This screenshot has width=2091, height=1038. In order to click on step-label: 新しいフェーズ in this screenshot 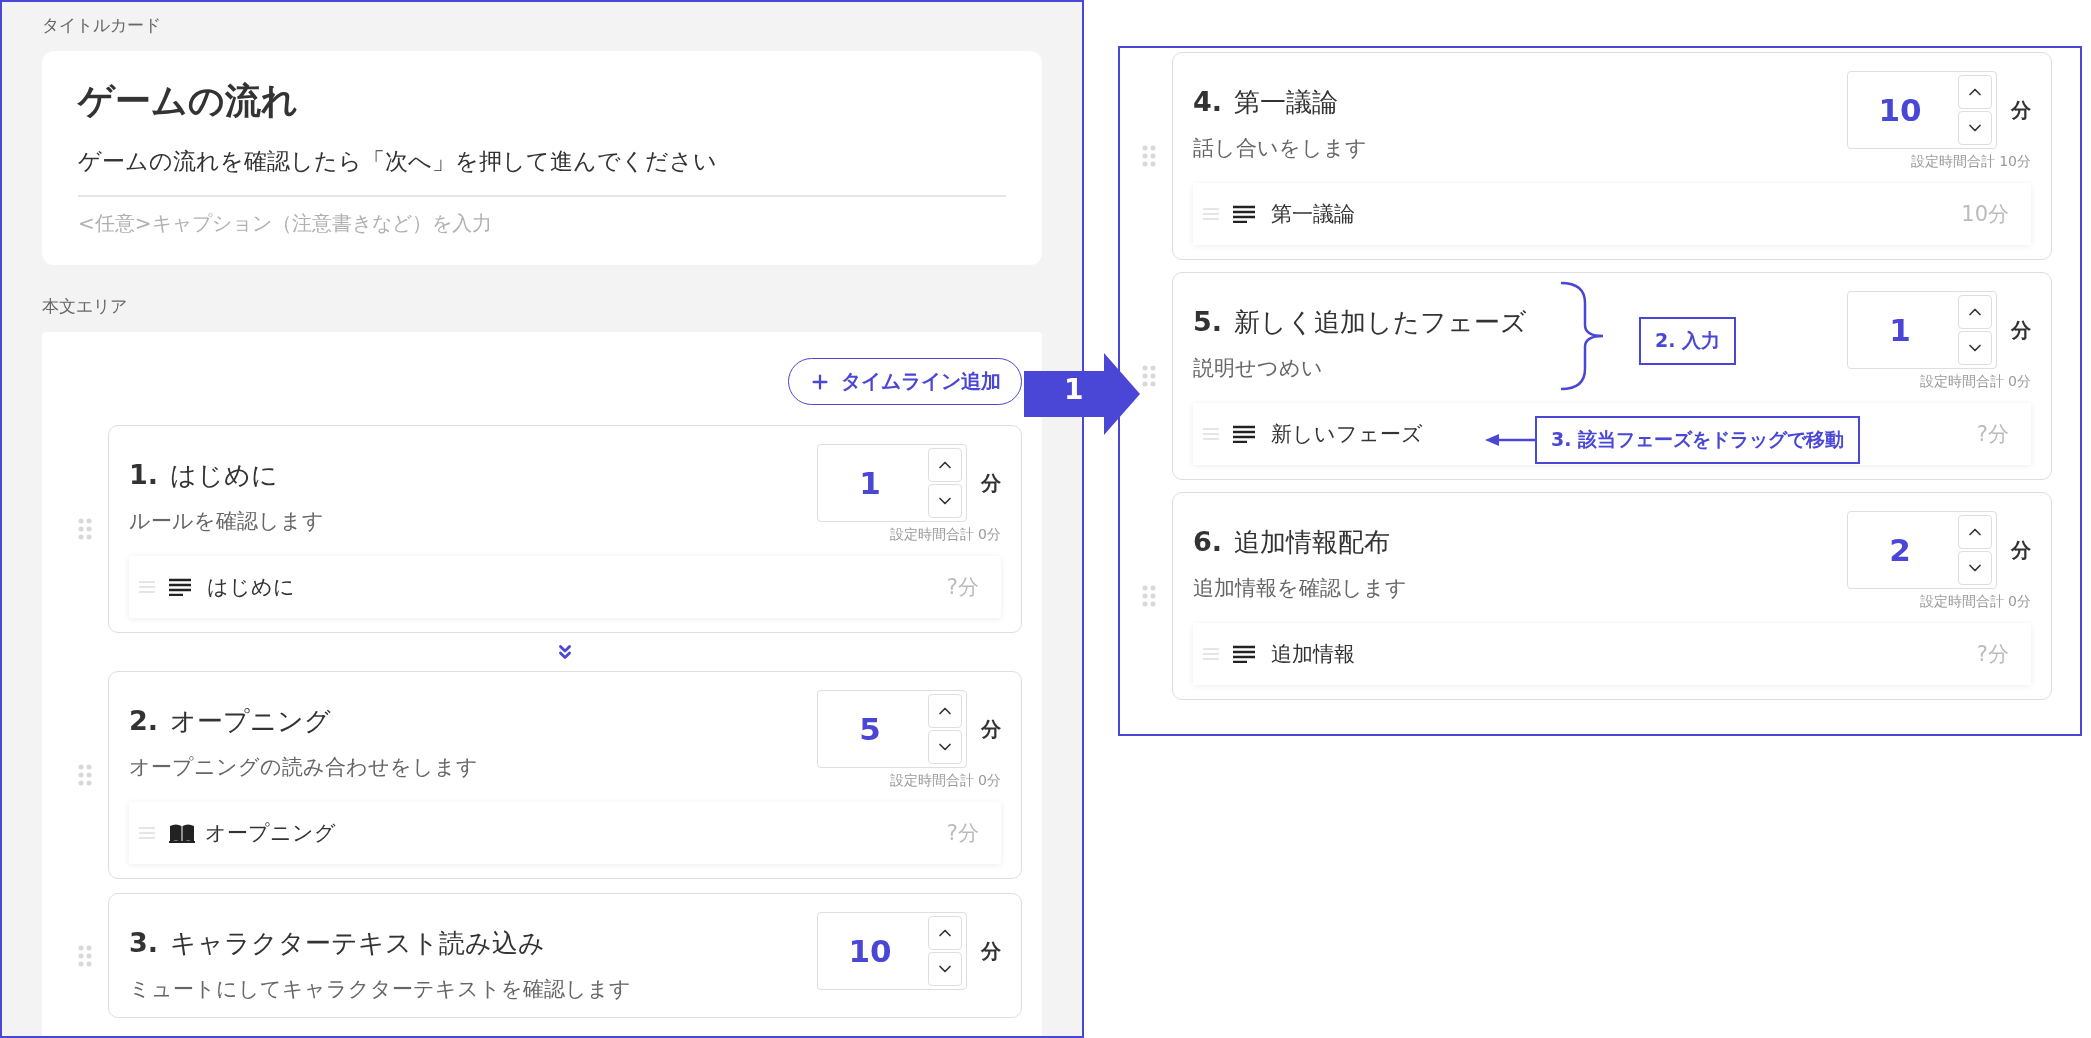, I will do `click(1347, 434)`.